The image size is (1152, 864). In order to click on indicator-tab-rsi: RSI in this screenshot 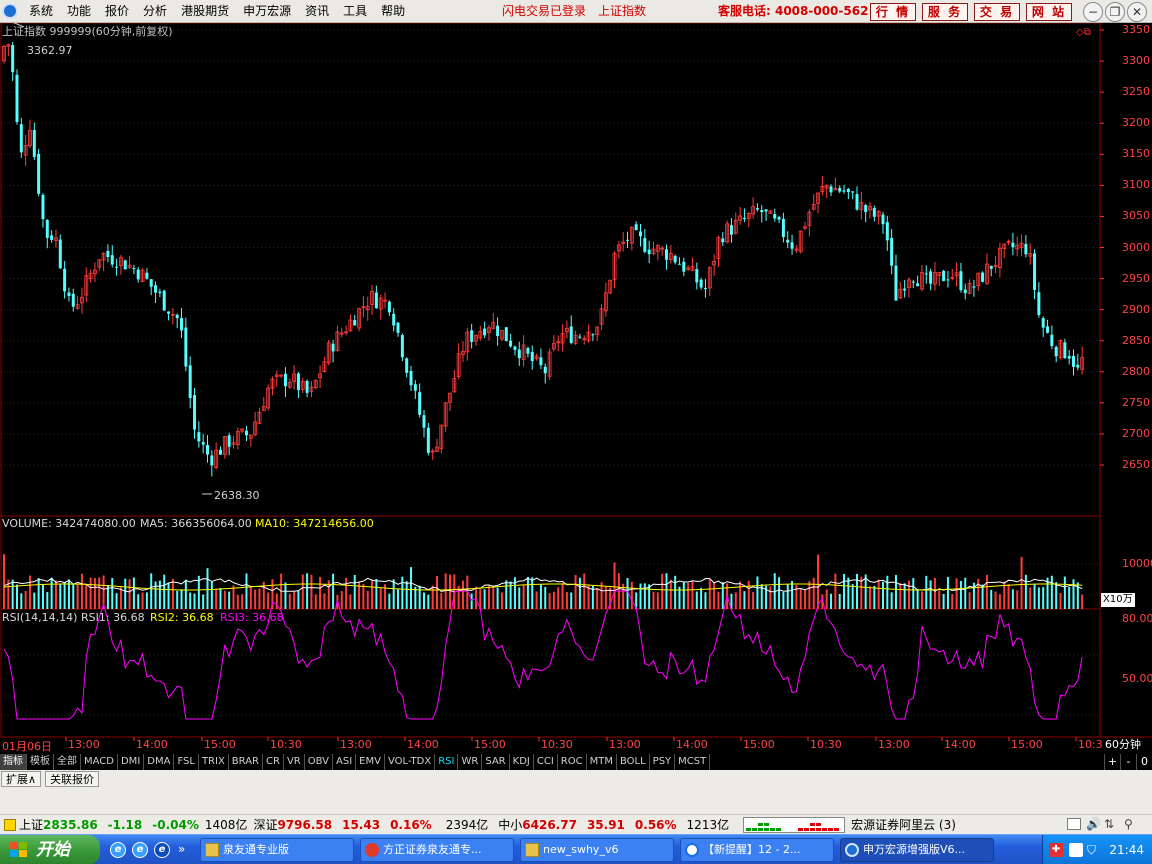, I will do `click(447, 762)`.